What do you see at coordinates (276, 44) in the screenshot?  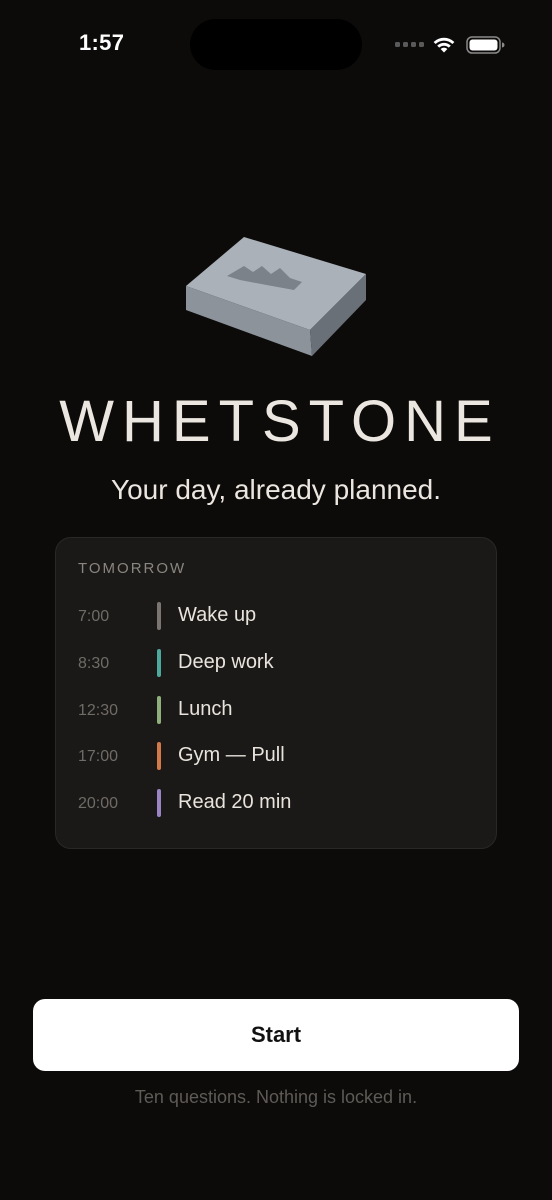 I see `dynamic-island` at bounding box center [276, 44].